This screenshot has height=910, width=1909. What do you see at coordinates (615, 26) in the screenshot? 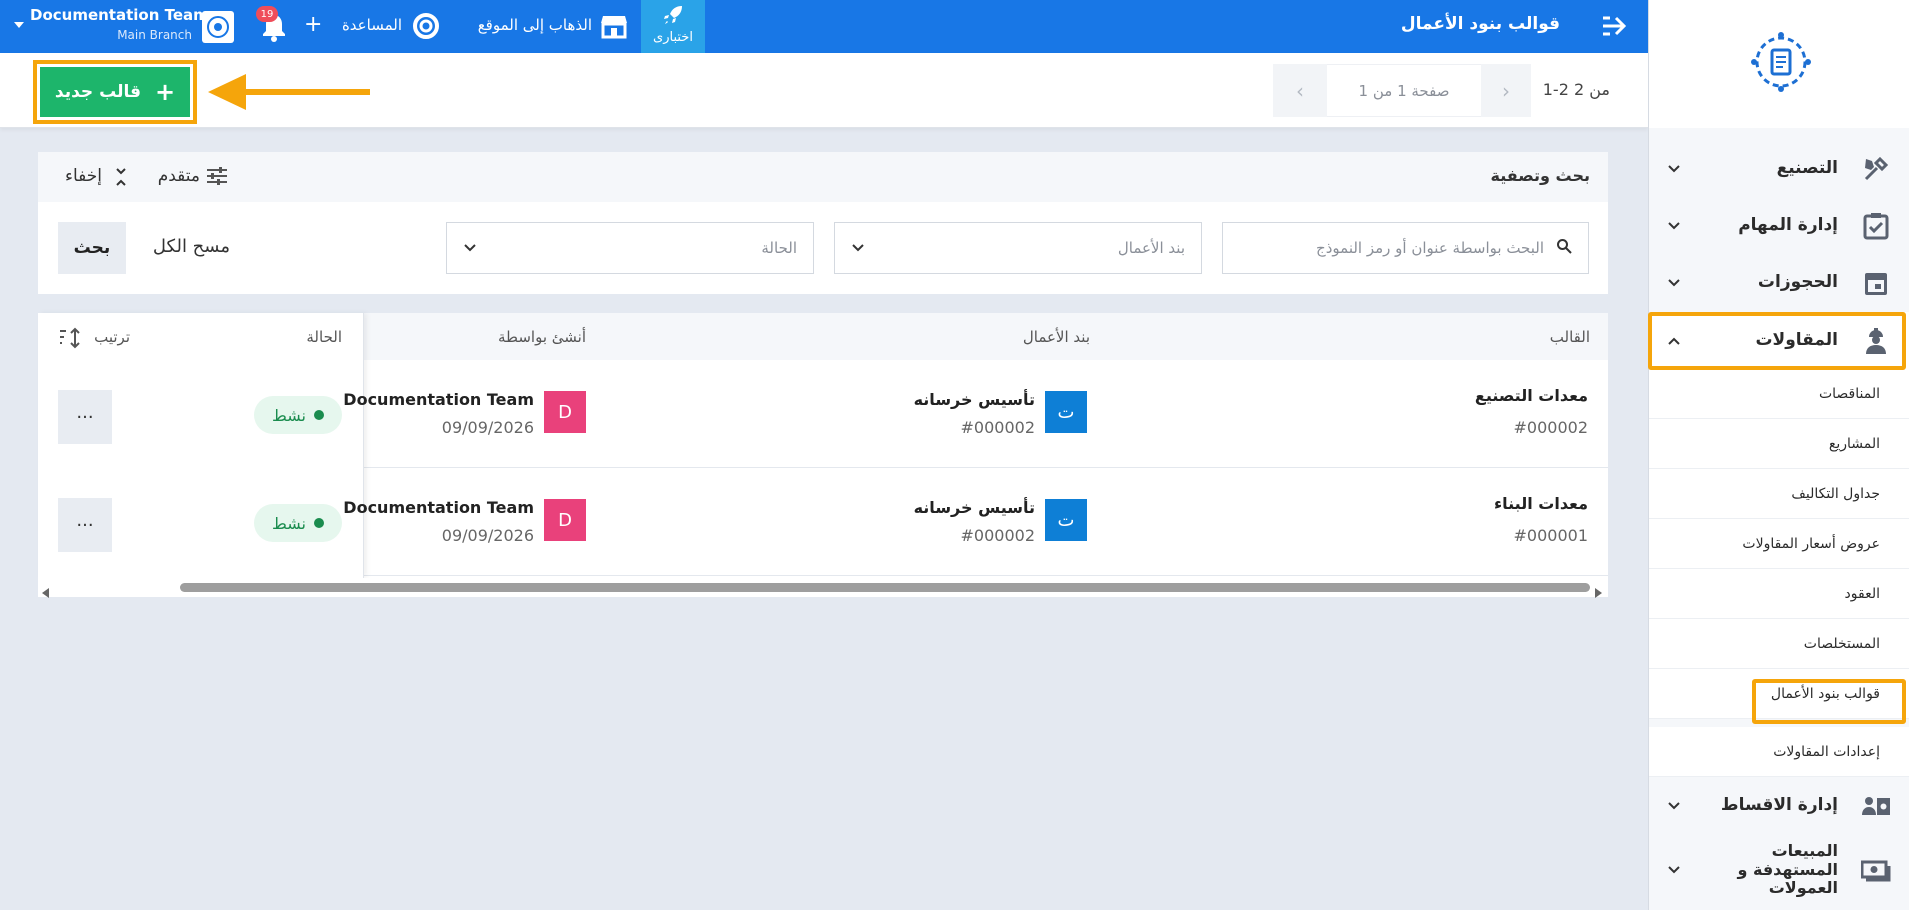
I see `store-icon` at bounding box center [615, 26].